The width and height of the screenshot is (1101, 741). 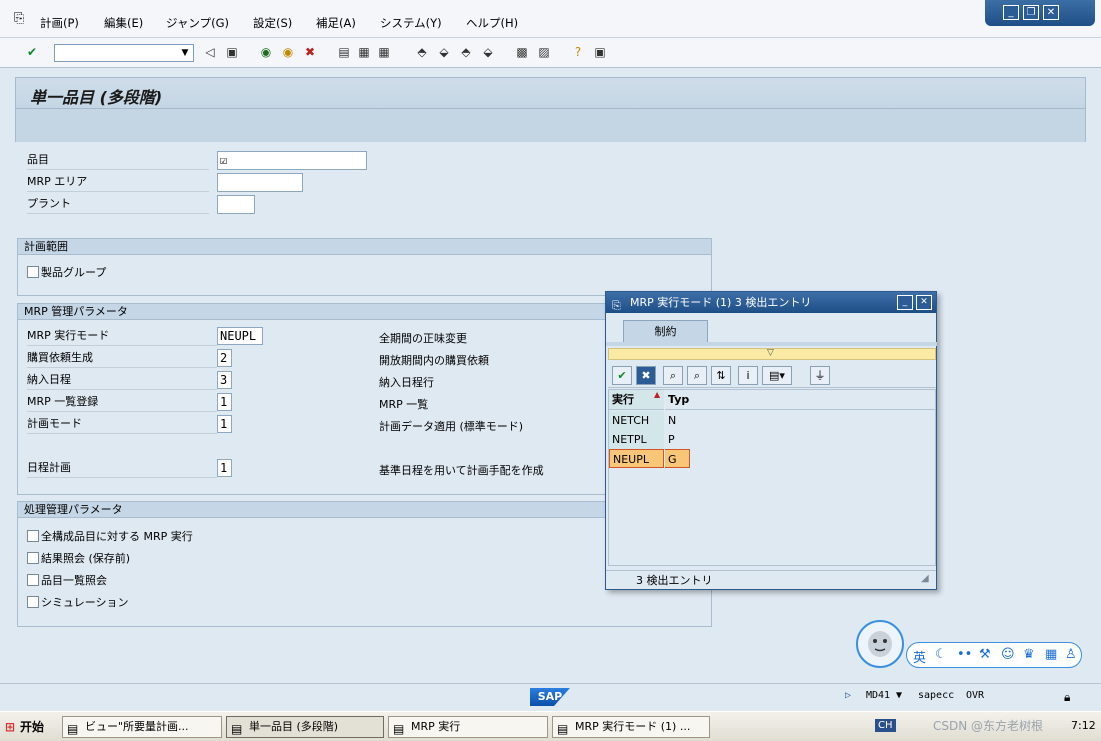 What do you see at coordinates (544, 52) in the screenshot?
I see `shortcut-icon: ▨` at bounding box center [544, 52].